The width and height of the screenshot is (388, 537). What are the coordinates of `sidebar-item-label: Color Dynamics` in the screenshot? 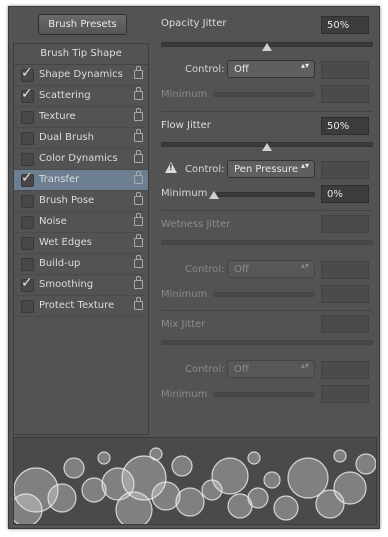 It's located at (78, 158).